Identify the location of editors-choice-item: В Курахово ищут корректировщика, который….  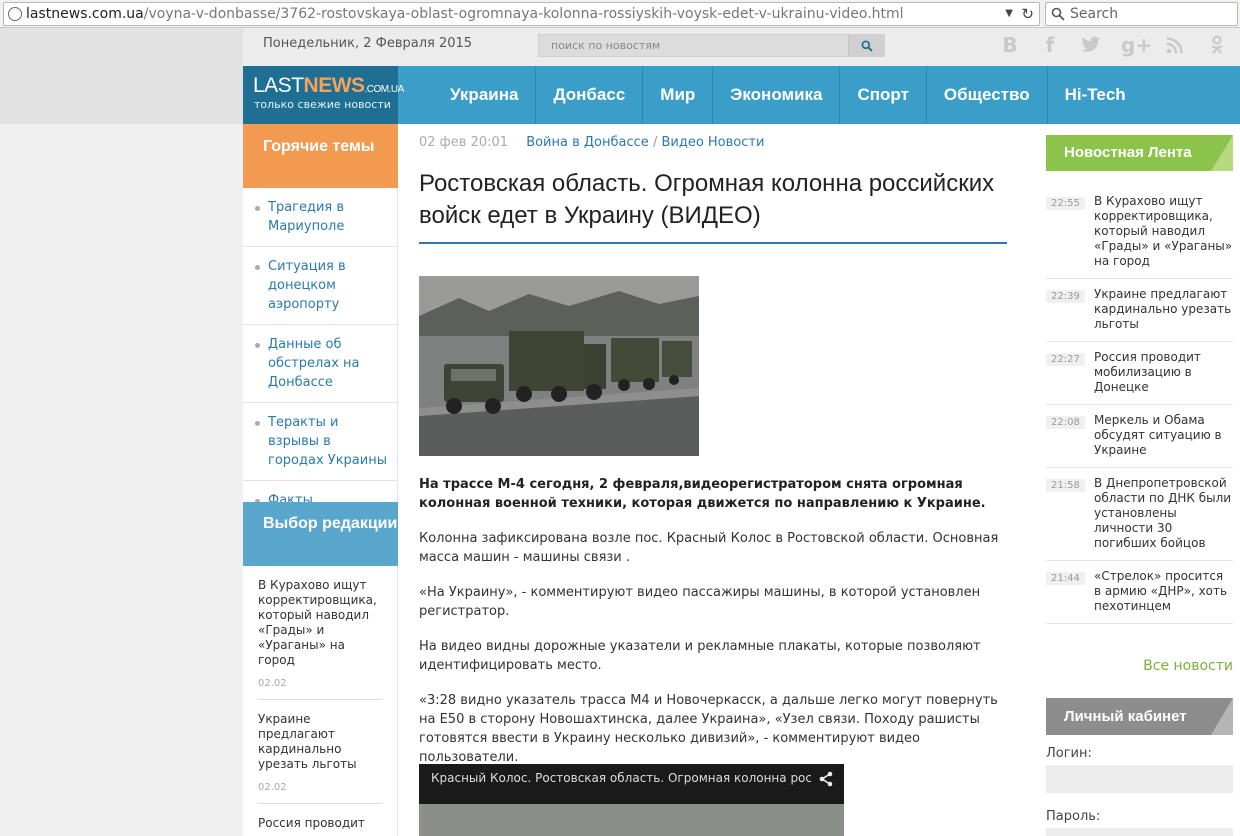
(320, 633).